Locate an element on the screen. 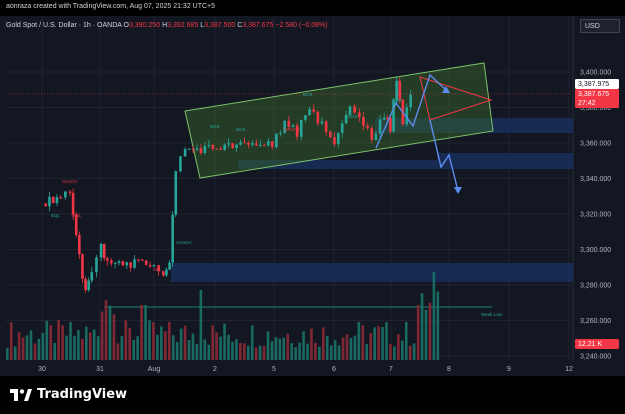 This screenshot has height=414, width=625. y-tick-label: 3,400.000 is located at coordinates (595, 73).